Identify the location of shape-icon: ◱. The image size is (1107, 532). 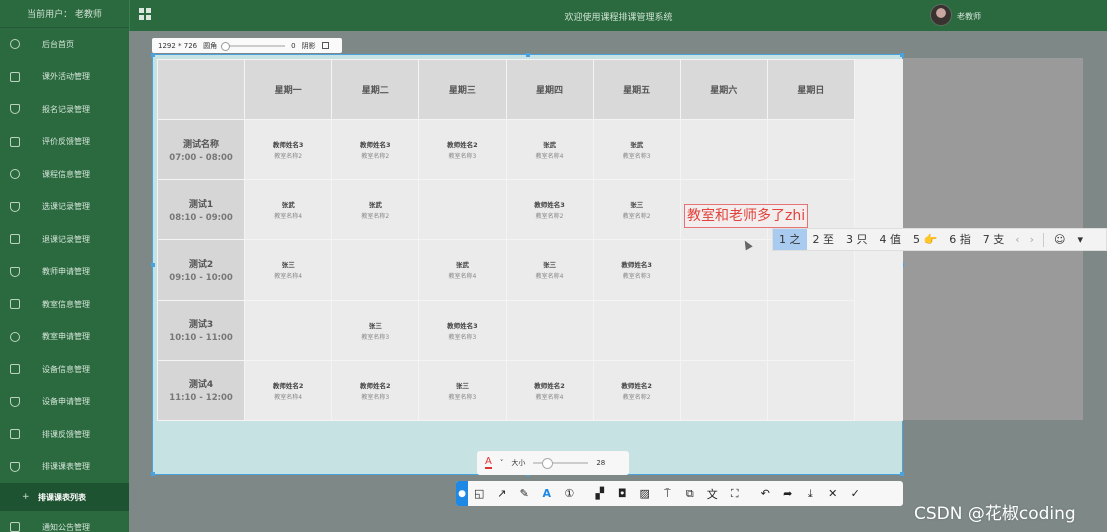
(479, 493).